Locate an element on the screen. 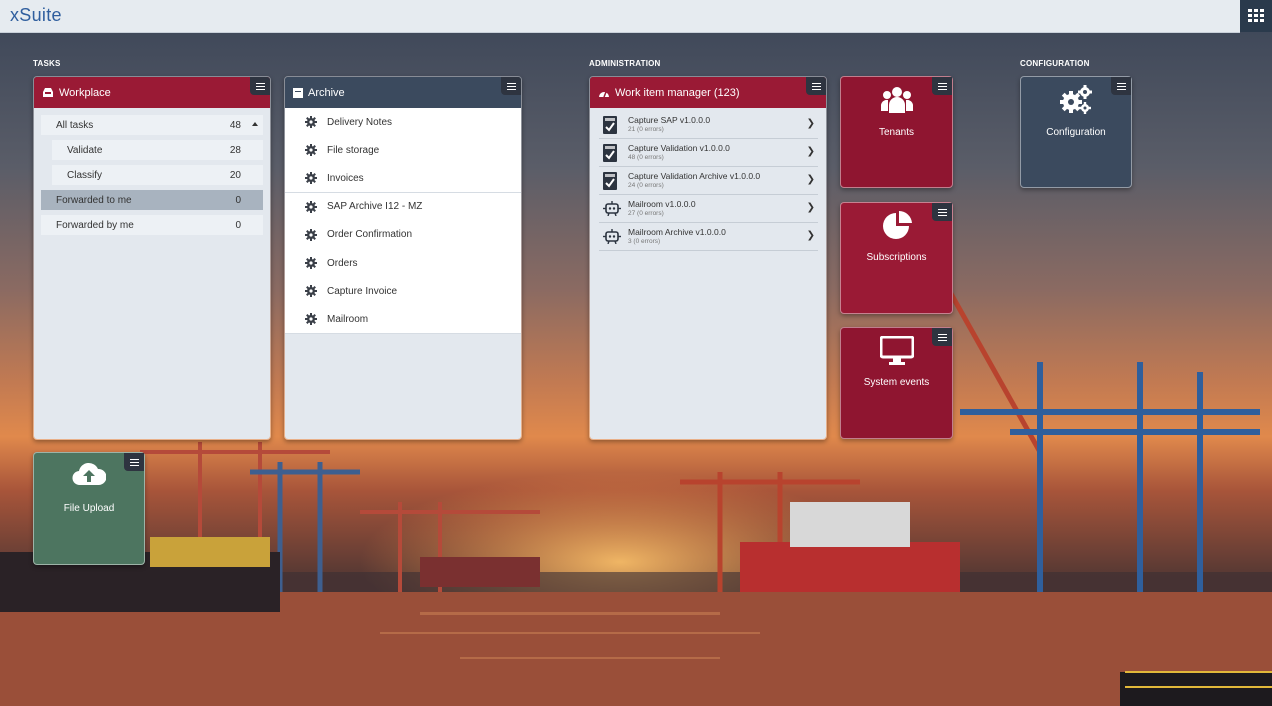 Image resolution: width=1272 pixels, height=706 pixels. file-upload-label: File Upload is located at coordinates (89, 508).